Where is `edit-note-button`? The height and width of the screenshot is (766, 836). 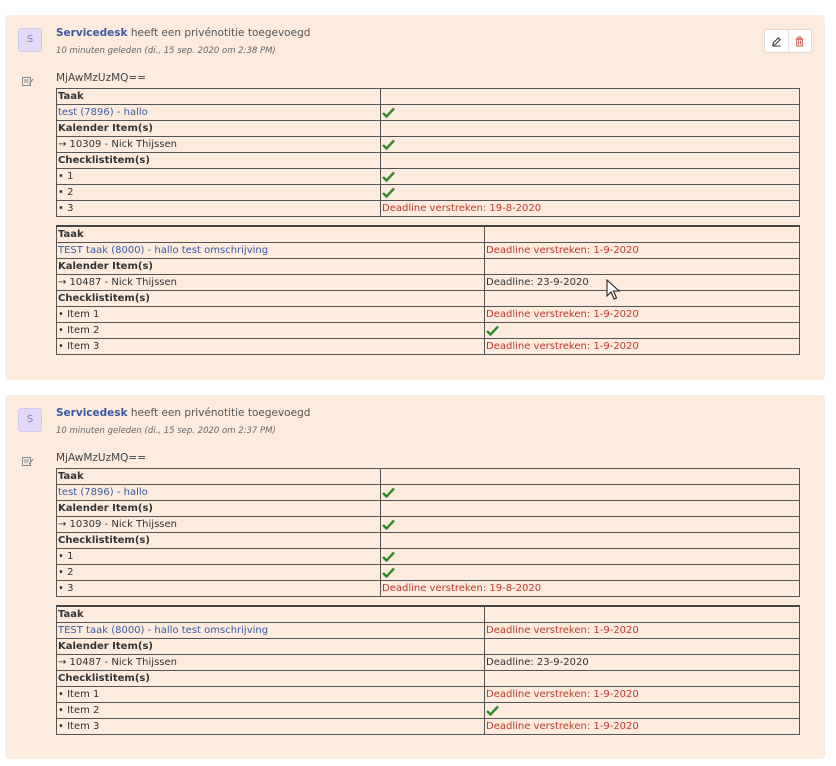
edit-note-button is located at coordinates (777, 41).